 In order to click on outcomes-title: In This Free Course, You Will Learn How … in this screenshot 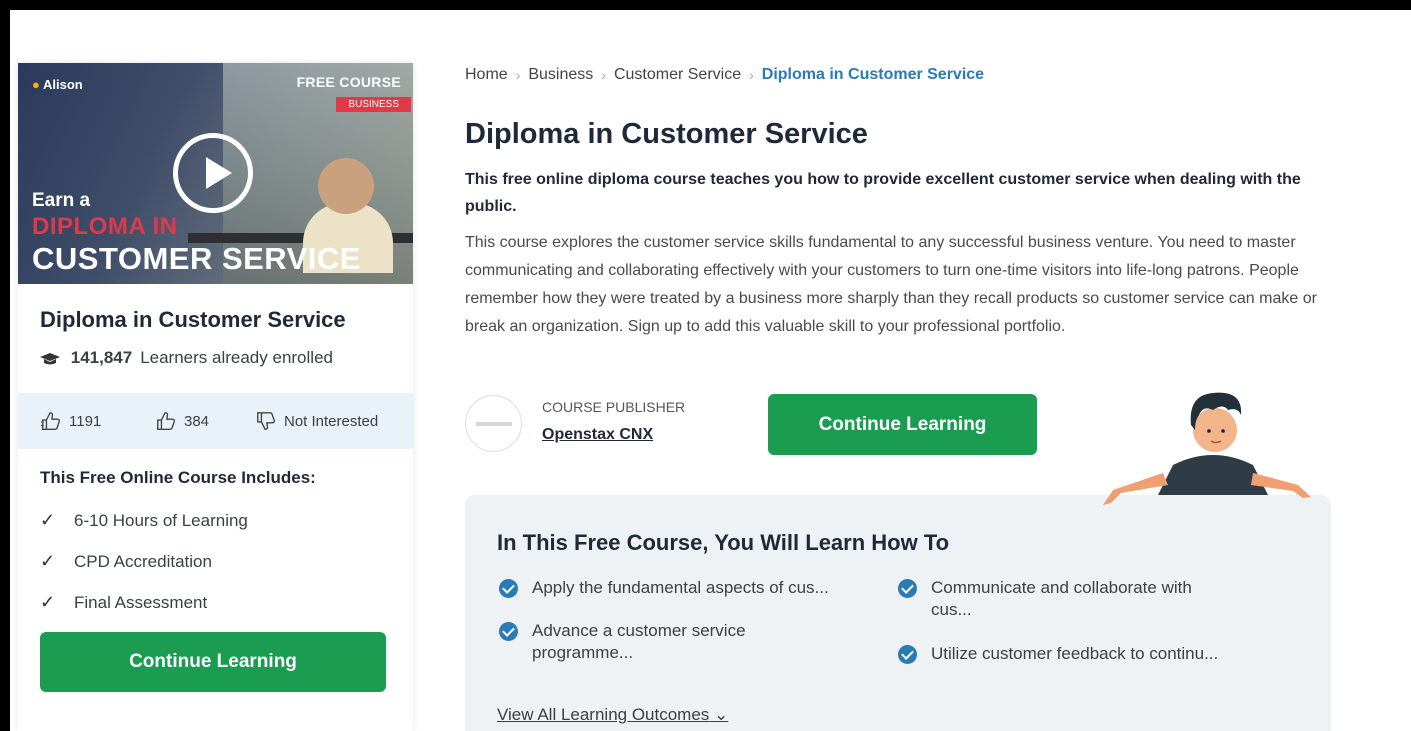, I will do `click(723, 542)`.